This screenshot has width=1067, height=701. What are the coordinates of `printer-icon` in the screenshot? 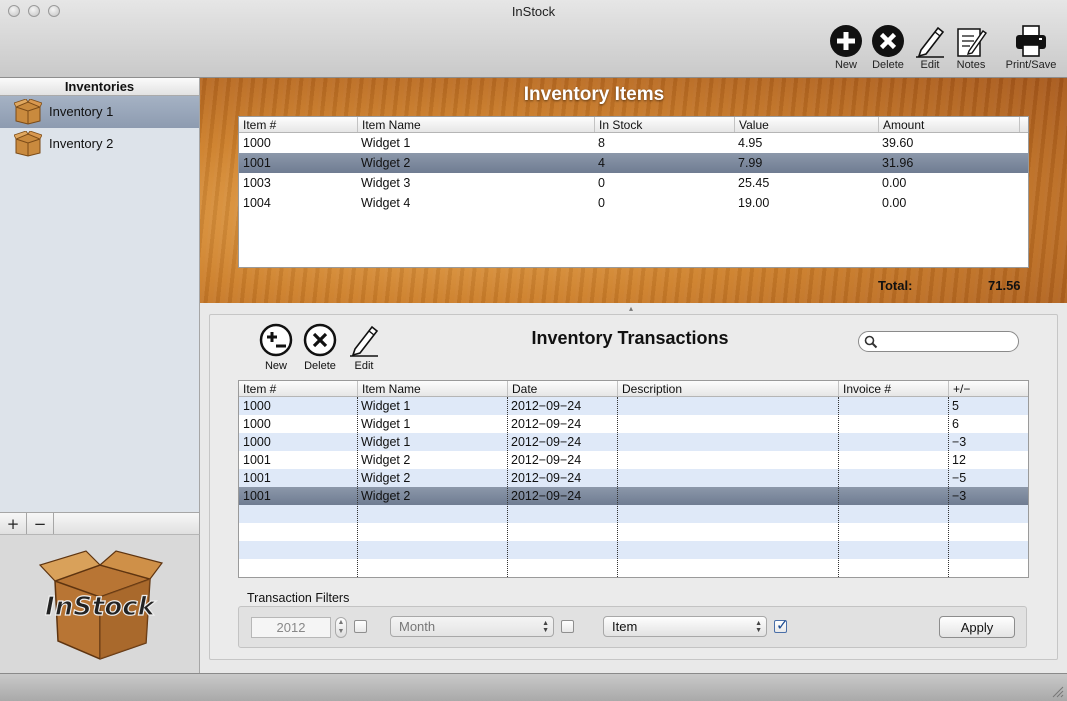 It's located at (1031, 41).